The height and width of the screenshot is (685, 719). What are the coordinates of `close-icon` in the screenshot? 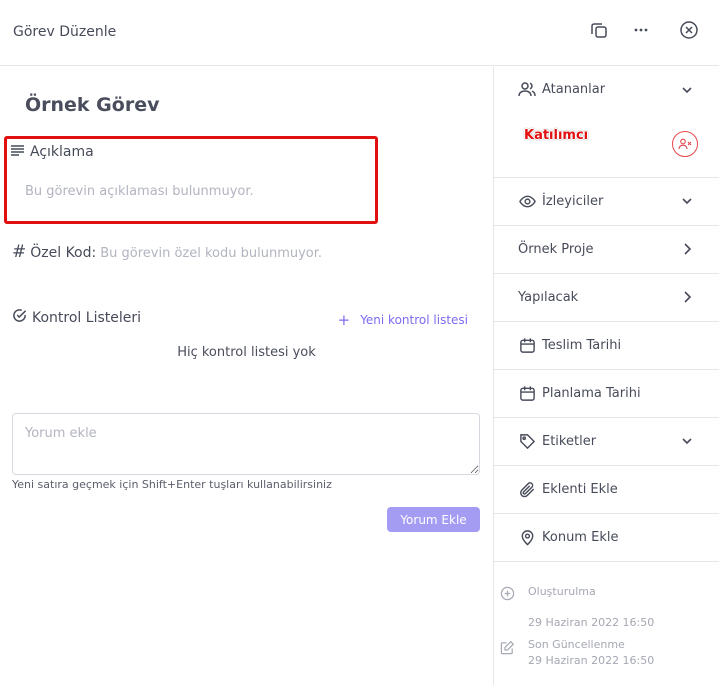 It's located at (689, 32).